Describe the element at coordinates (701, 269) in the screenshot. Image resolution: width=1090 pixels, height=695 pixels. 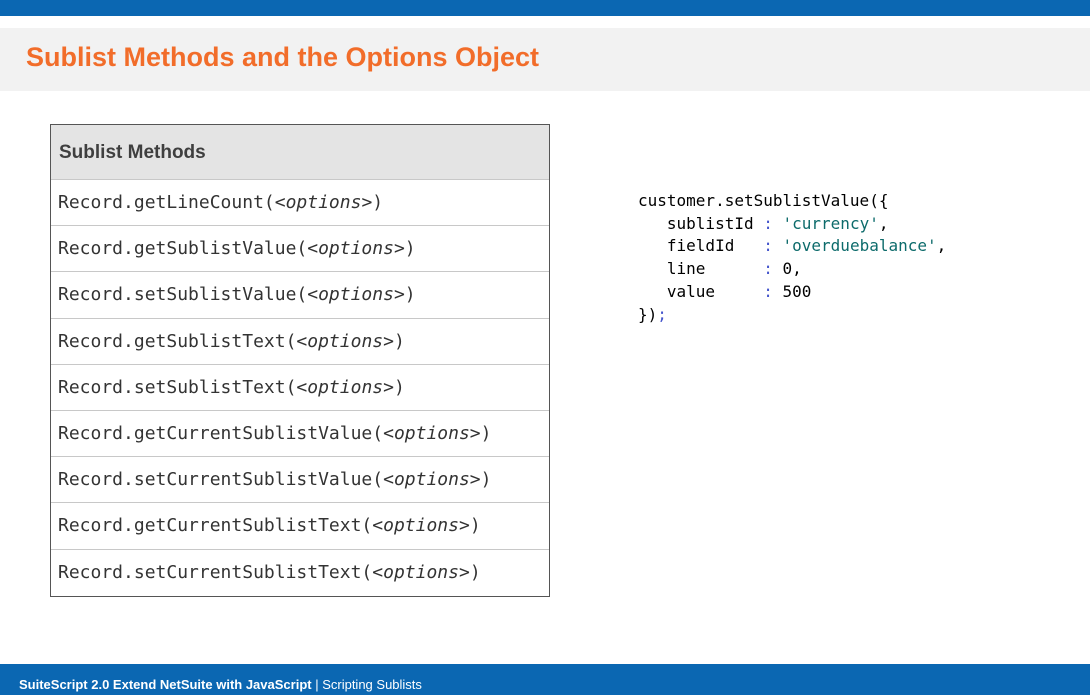
I see `code-key: line` at that location.